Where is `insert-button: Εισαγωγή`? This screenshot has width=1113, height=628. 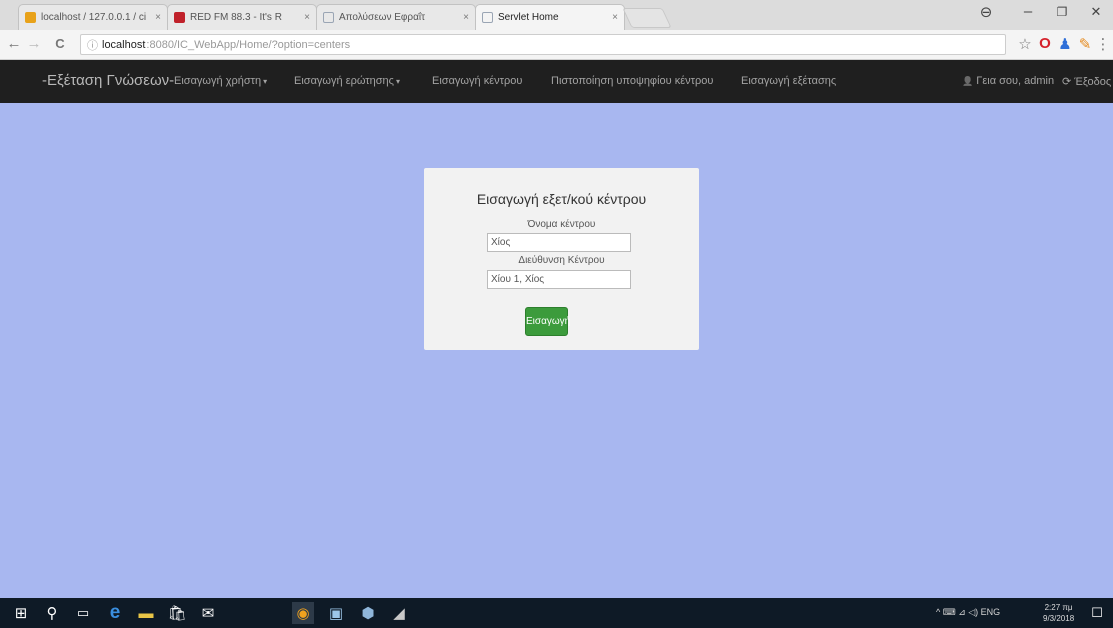 insert-button: Εισαγωγή is located at coordinates (547, 321).